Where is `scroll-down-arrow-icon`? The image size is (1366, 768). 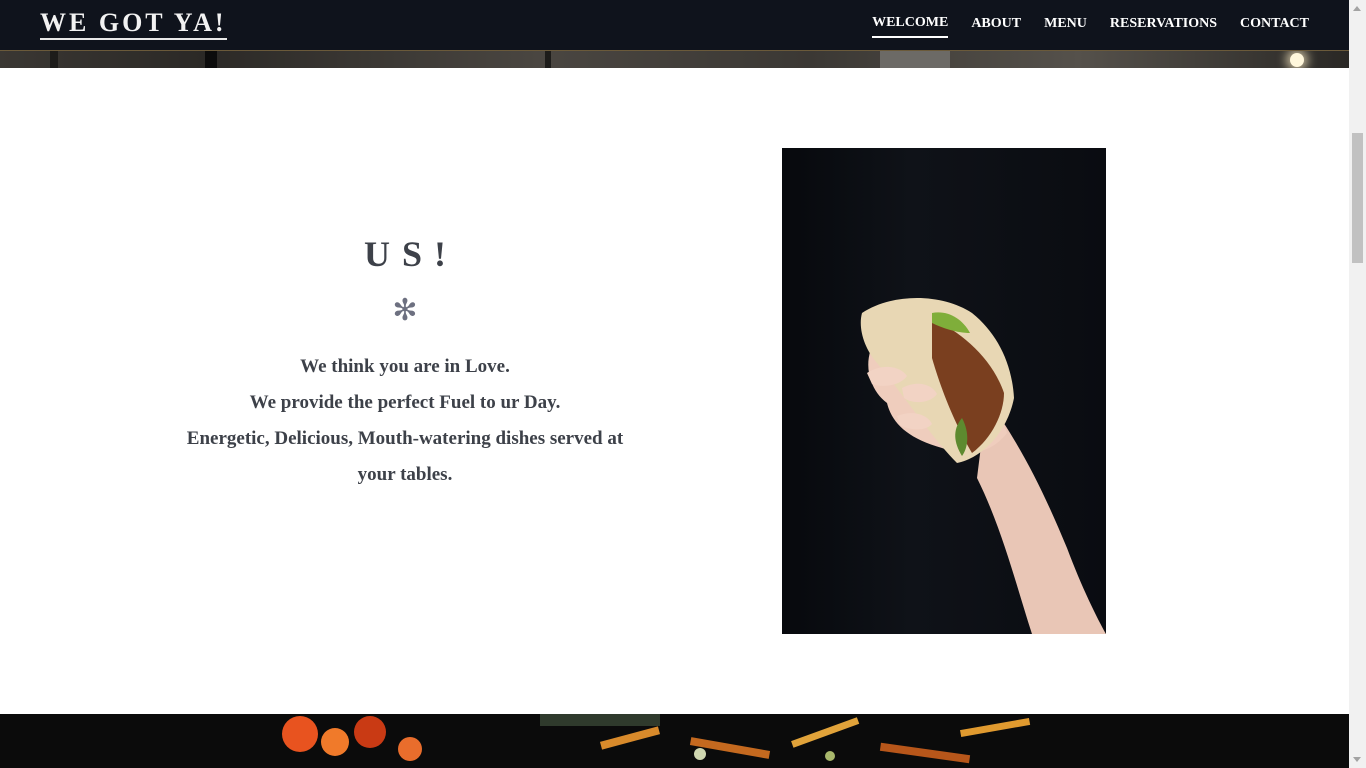 scroll-down-arrow-icon is located at coordinates (1357, 759).